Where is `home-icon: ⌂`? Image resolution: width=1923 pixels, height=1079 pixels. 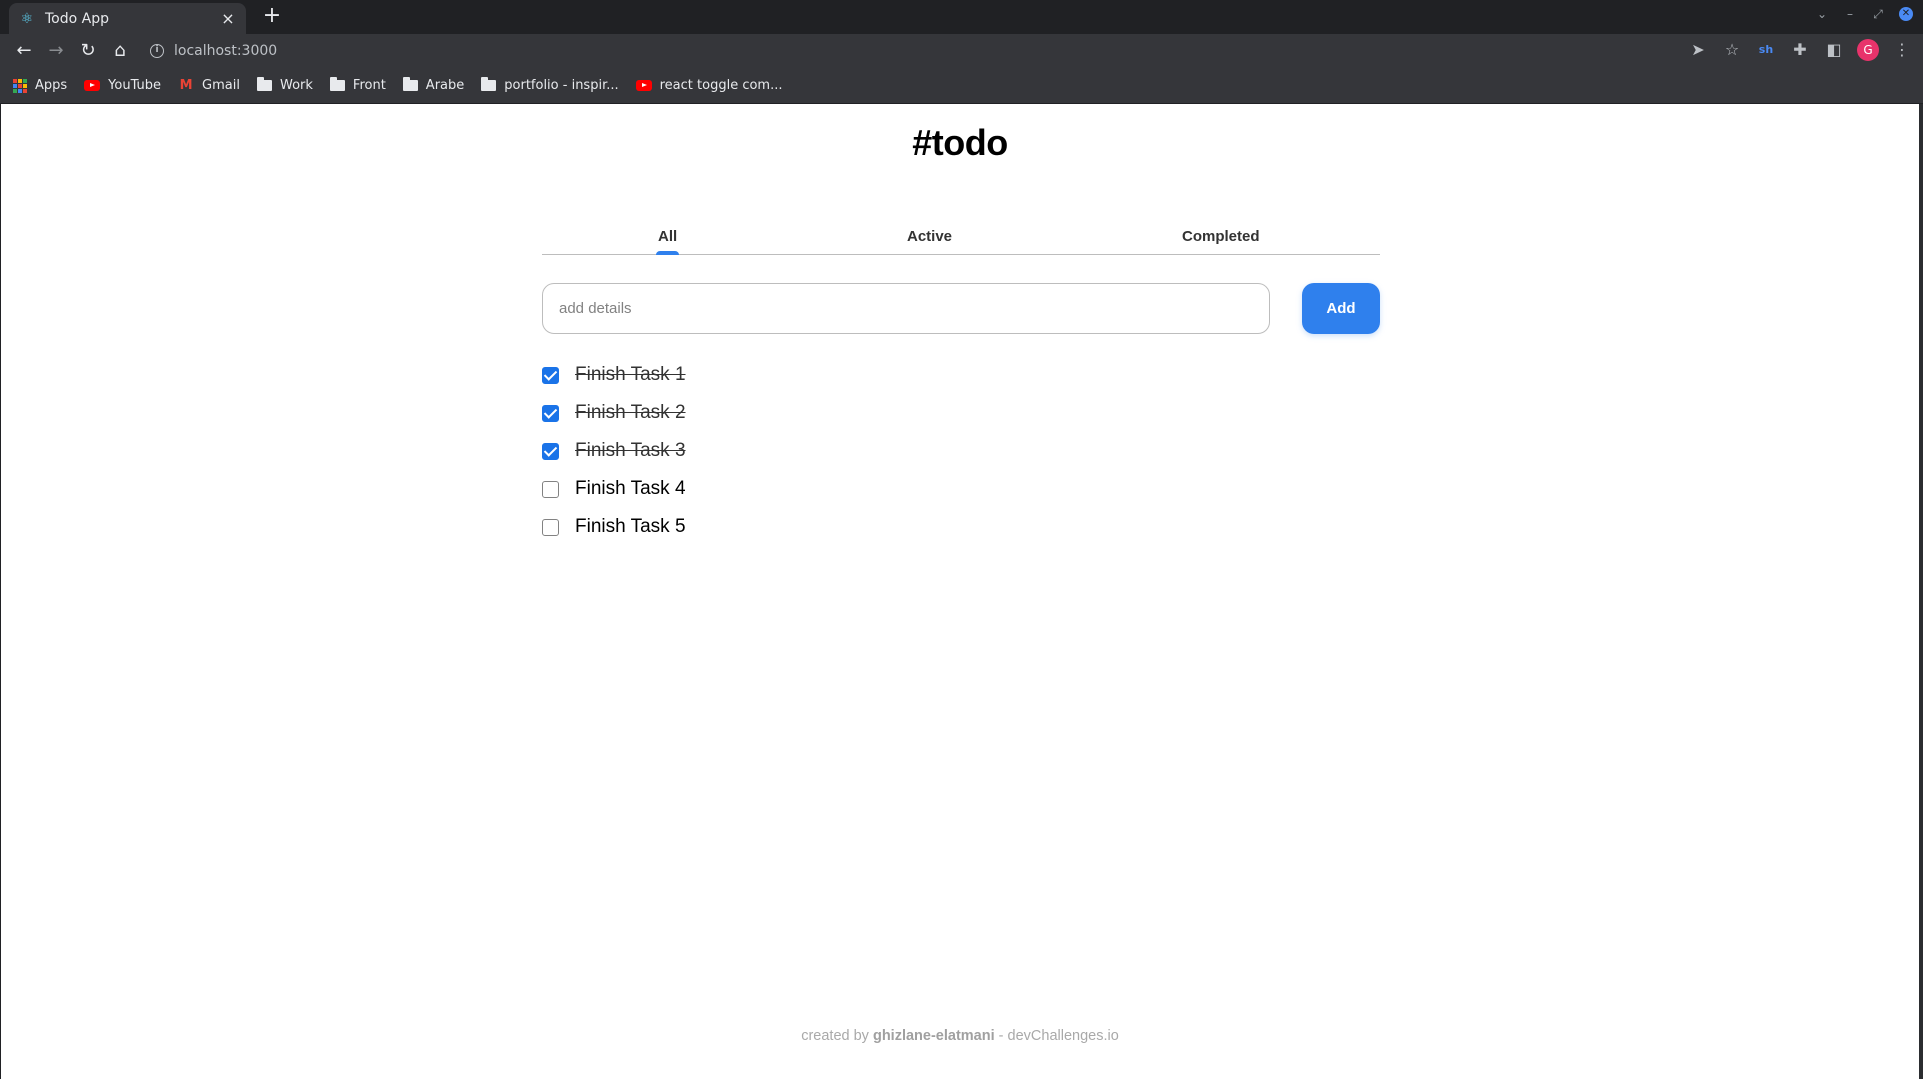
home-icon: ⌂ is located at coordinates (120, 51).